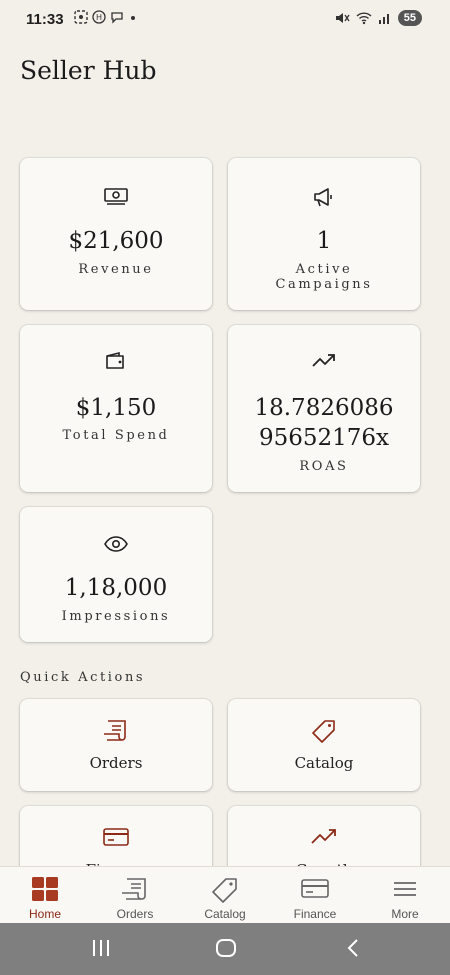  What do you see at coordinates (354, 948) in the screenshot?
I see `back-icon` at bounding box center [354, 948].